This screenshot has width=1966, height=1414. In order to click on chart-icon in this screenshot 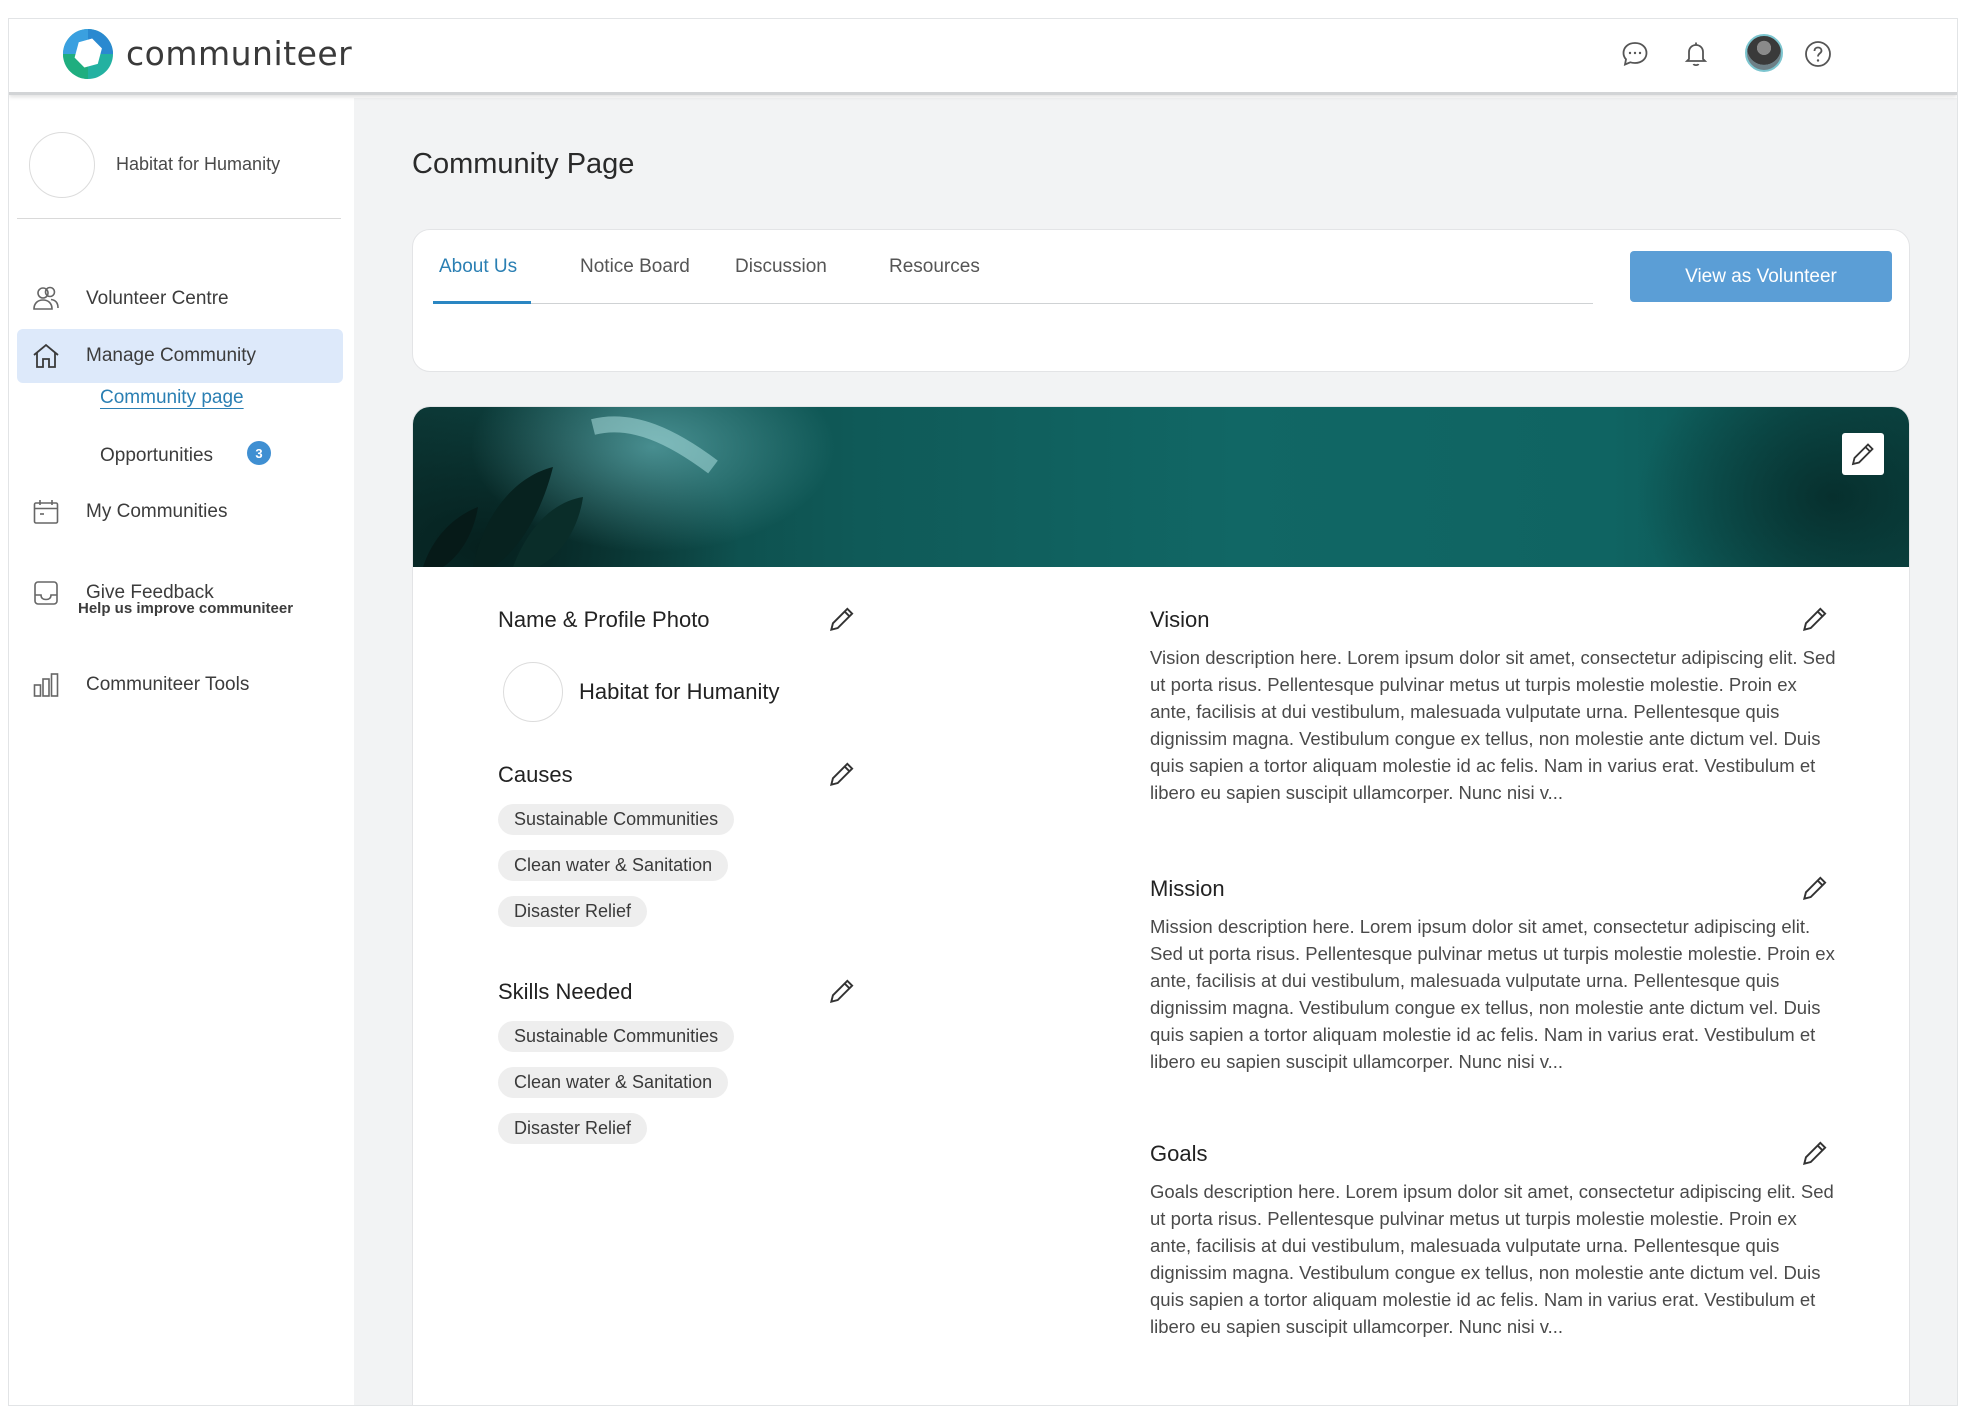, I will do `click(46, 685)`.